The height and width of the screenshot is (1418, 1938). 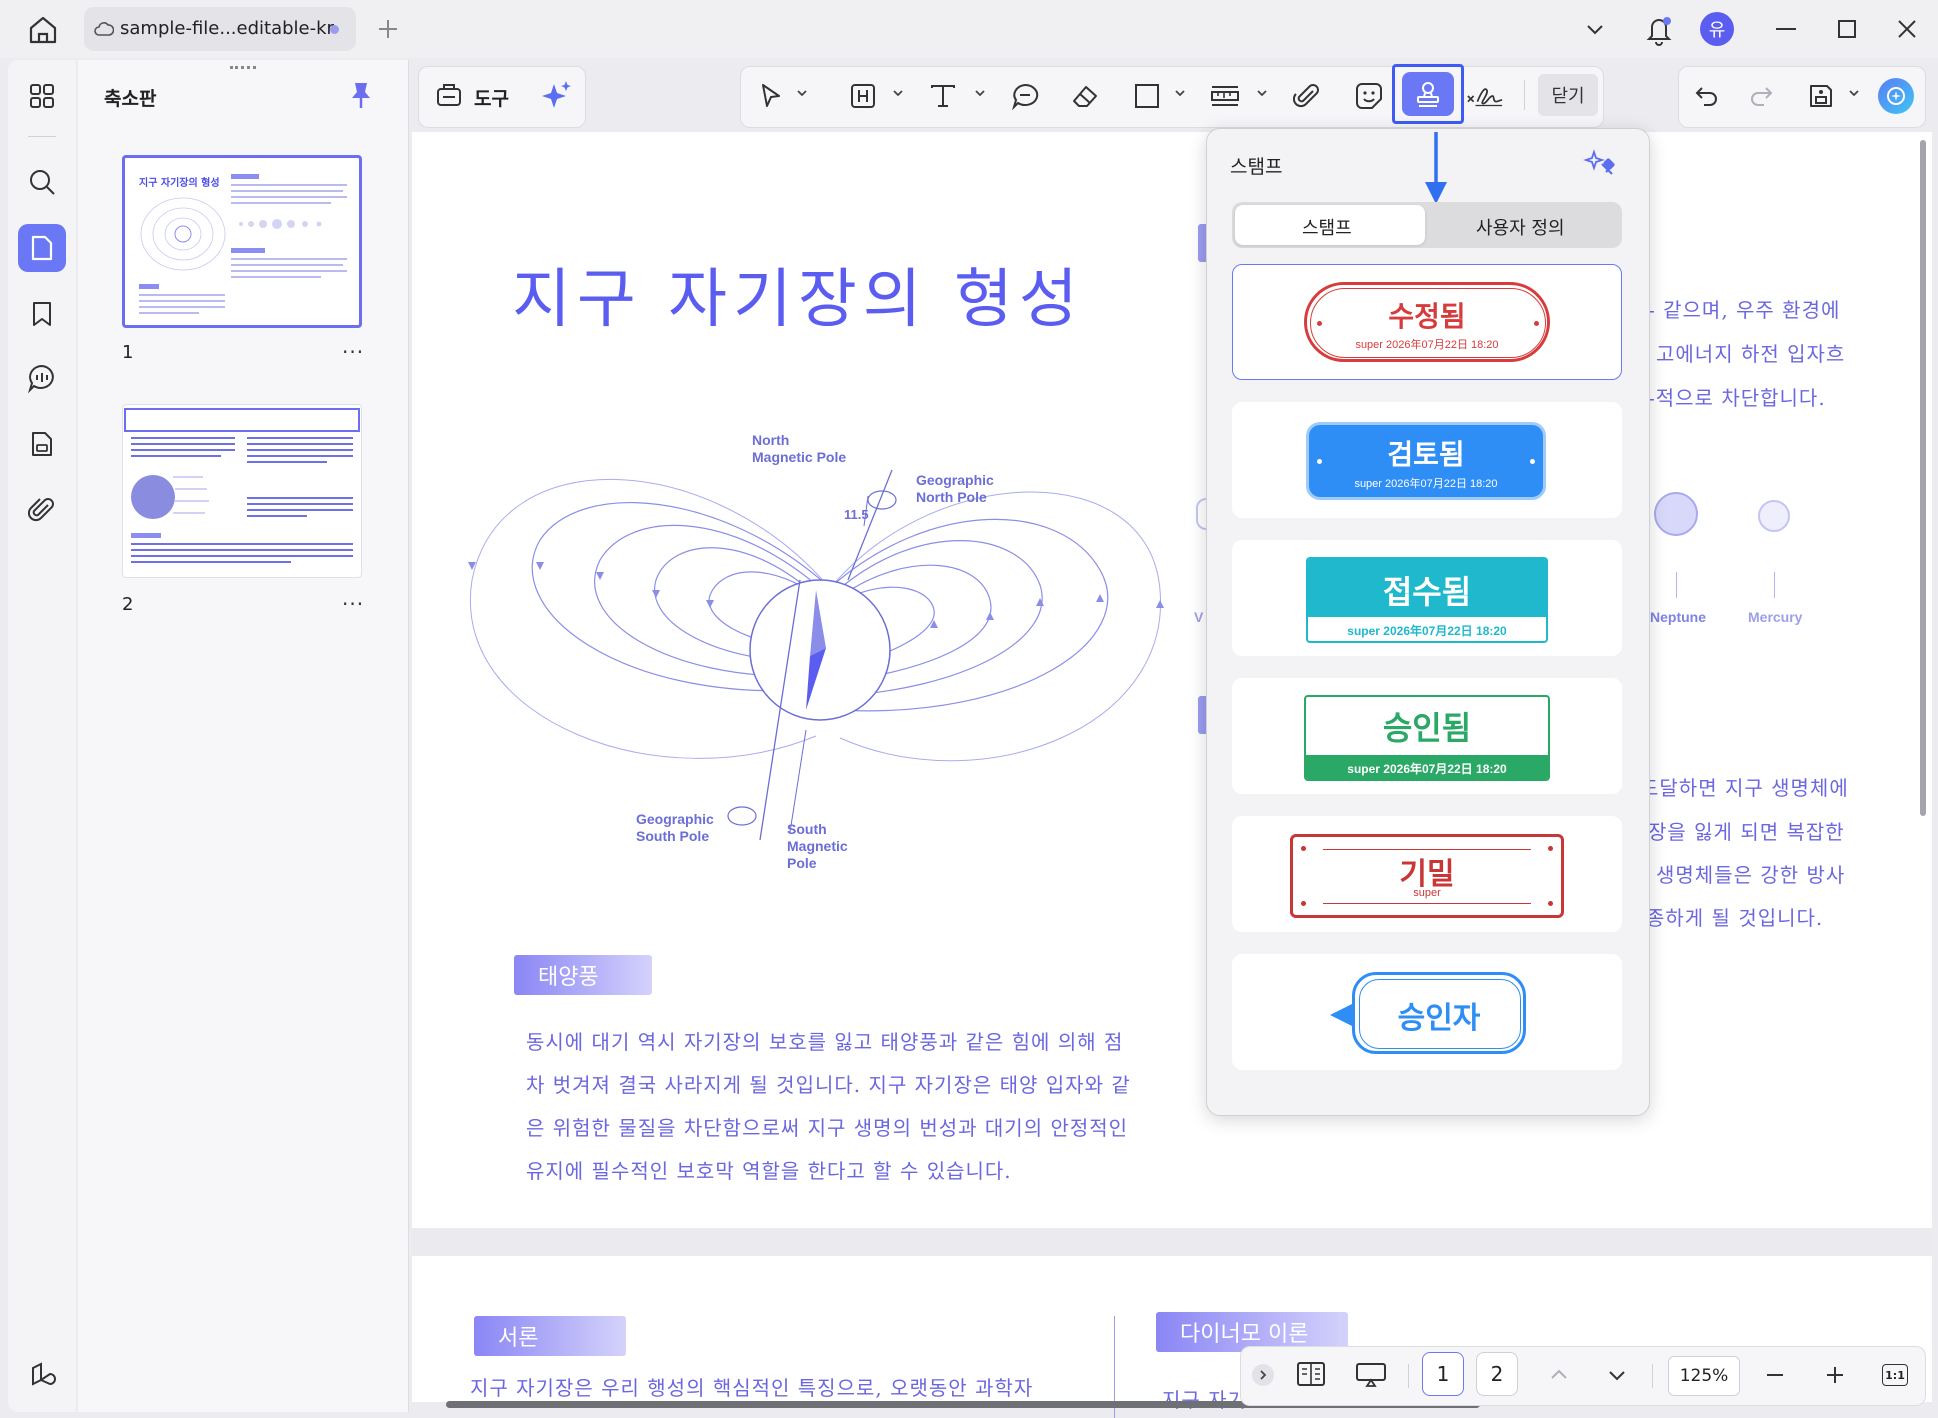 What do you see at coordinates (1775, 1375) in the screenshot?
I see `zoom-out-icon` at bounding box center [1775, 1375].